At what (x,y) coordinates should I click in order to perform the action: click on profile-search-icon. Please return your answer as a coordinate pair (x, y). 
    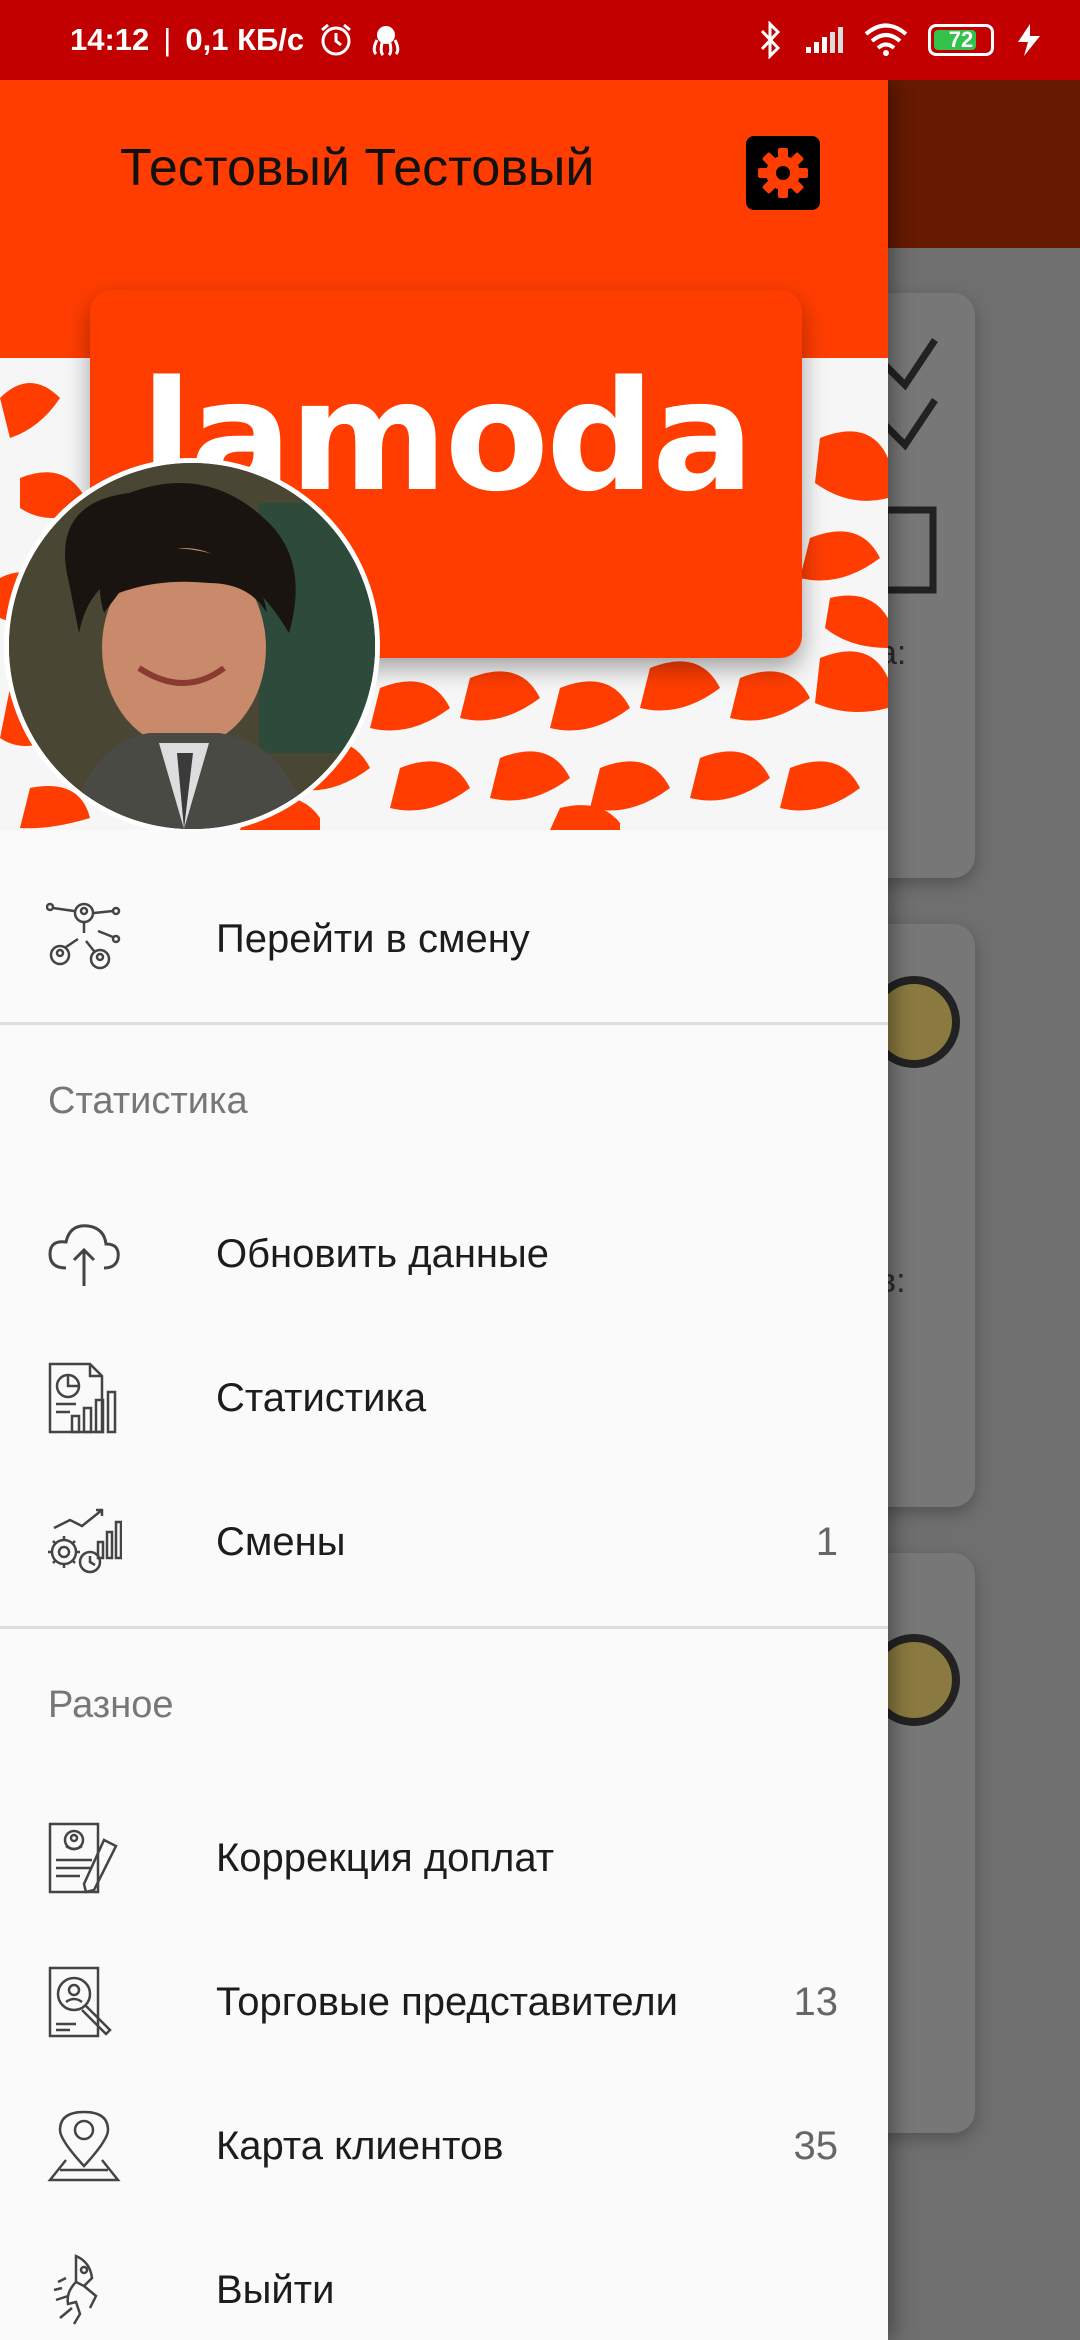
    Looking at the image, I should click on (80, 2002).